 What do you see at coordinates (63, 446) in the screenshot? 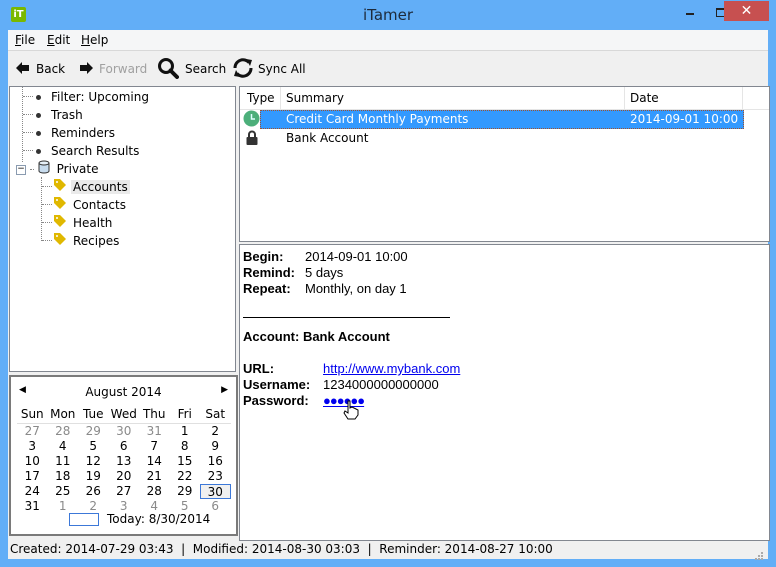
I see `calendar-day: 4` at bounding box center [63, 446].